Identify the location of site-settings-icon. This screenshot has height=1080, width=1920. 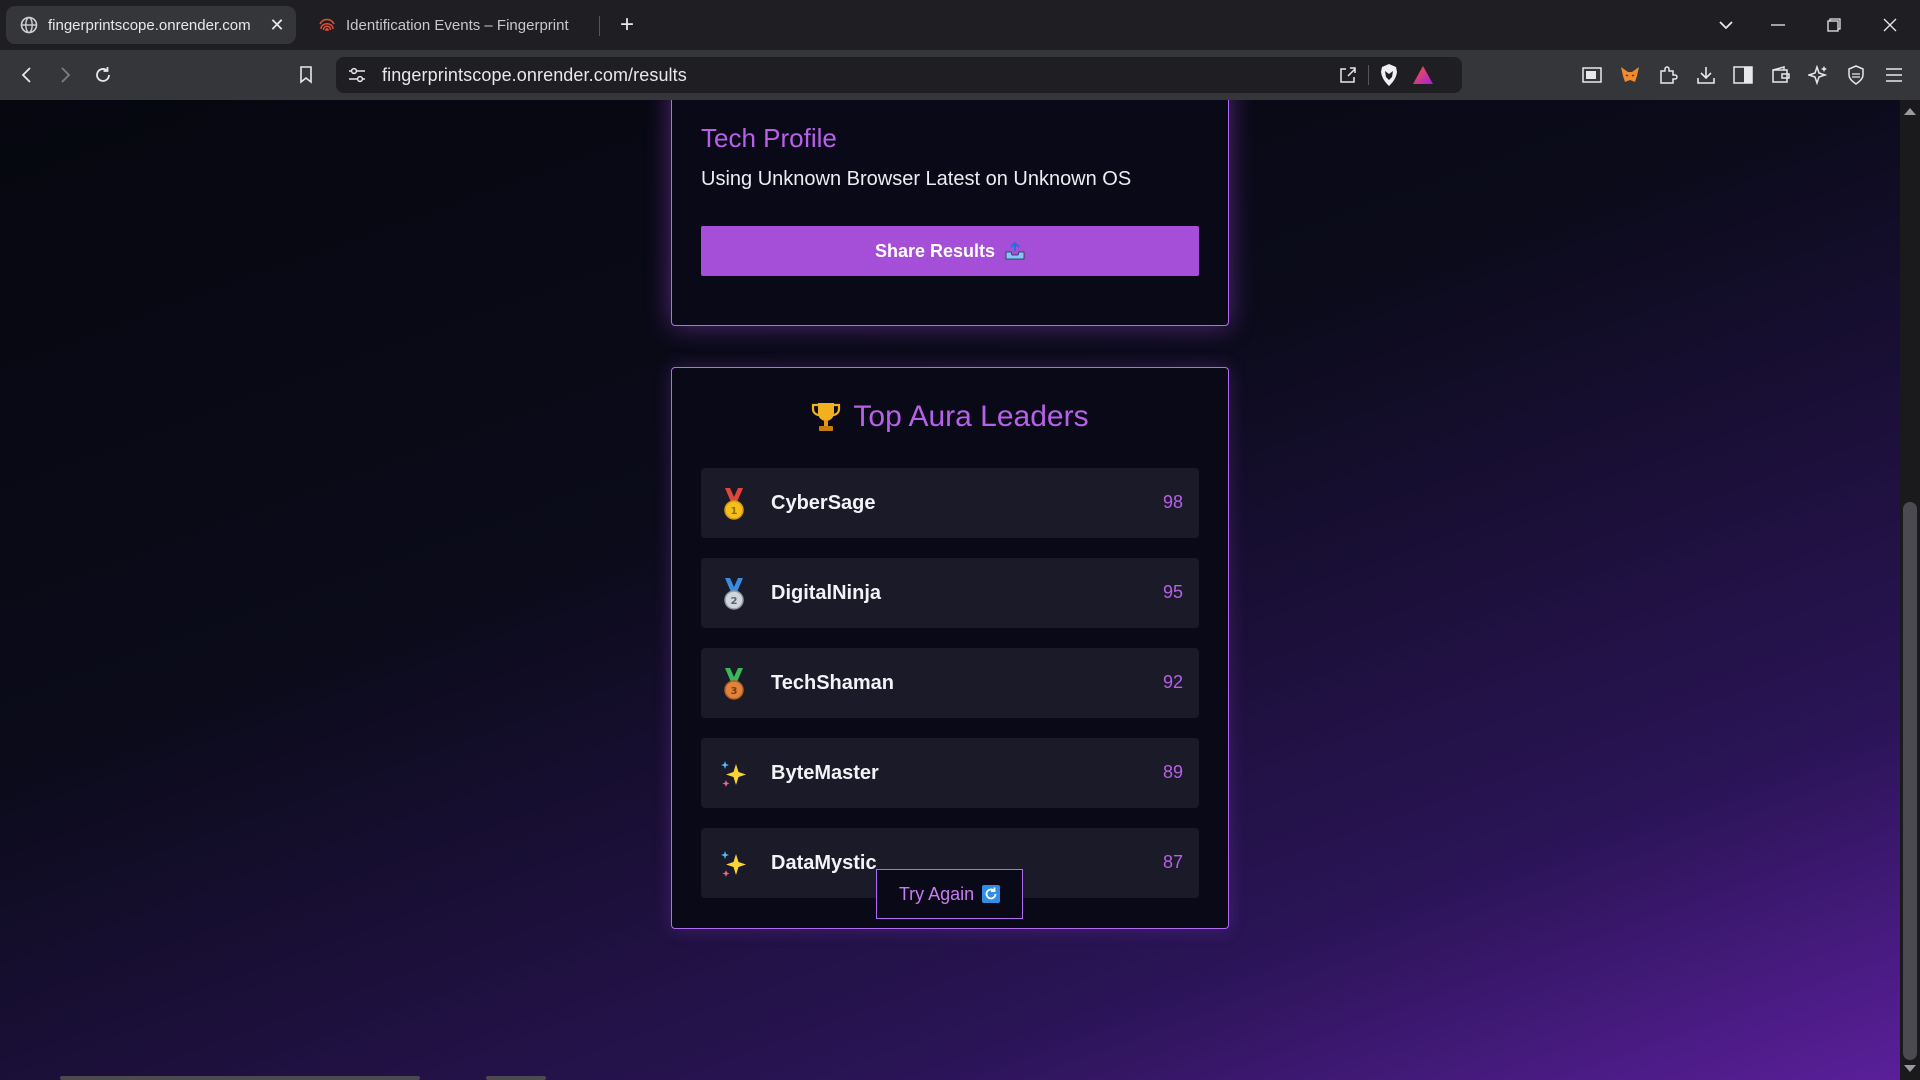
(357, 75).